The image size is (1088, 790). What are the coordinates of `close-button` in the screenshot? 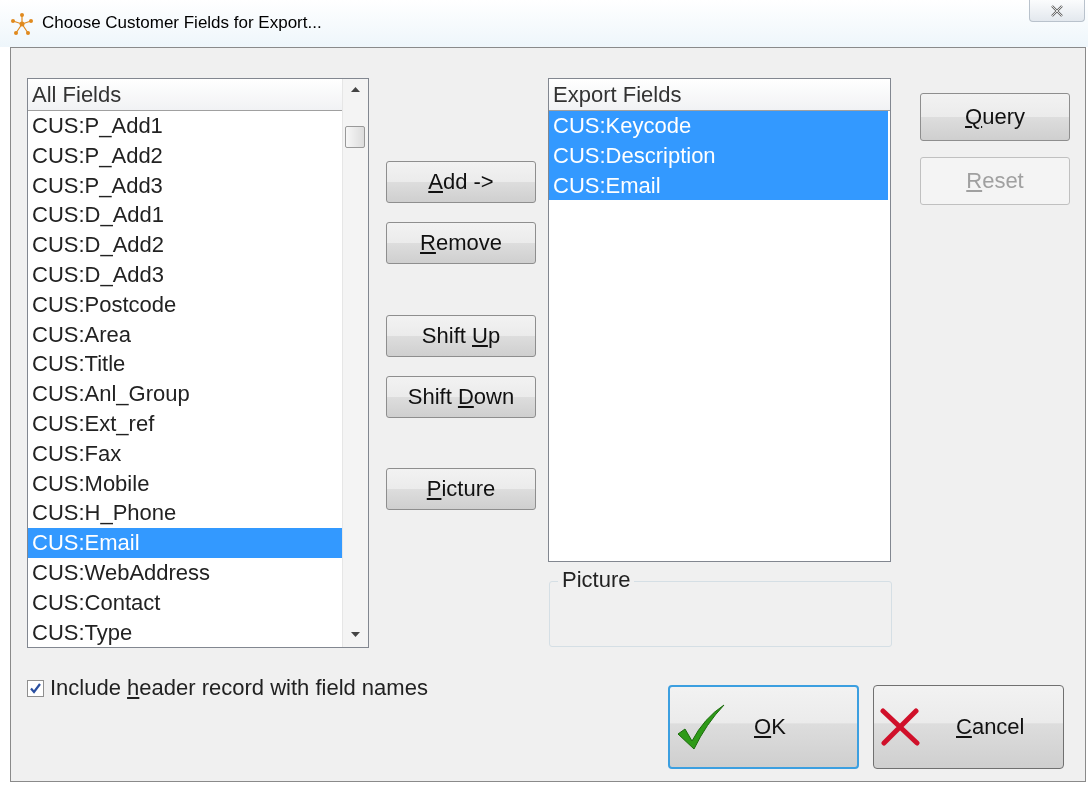 It's located at (1057, 11).